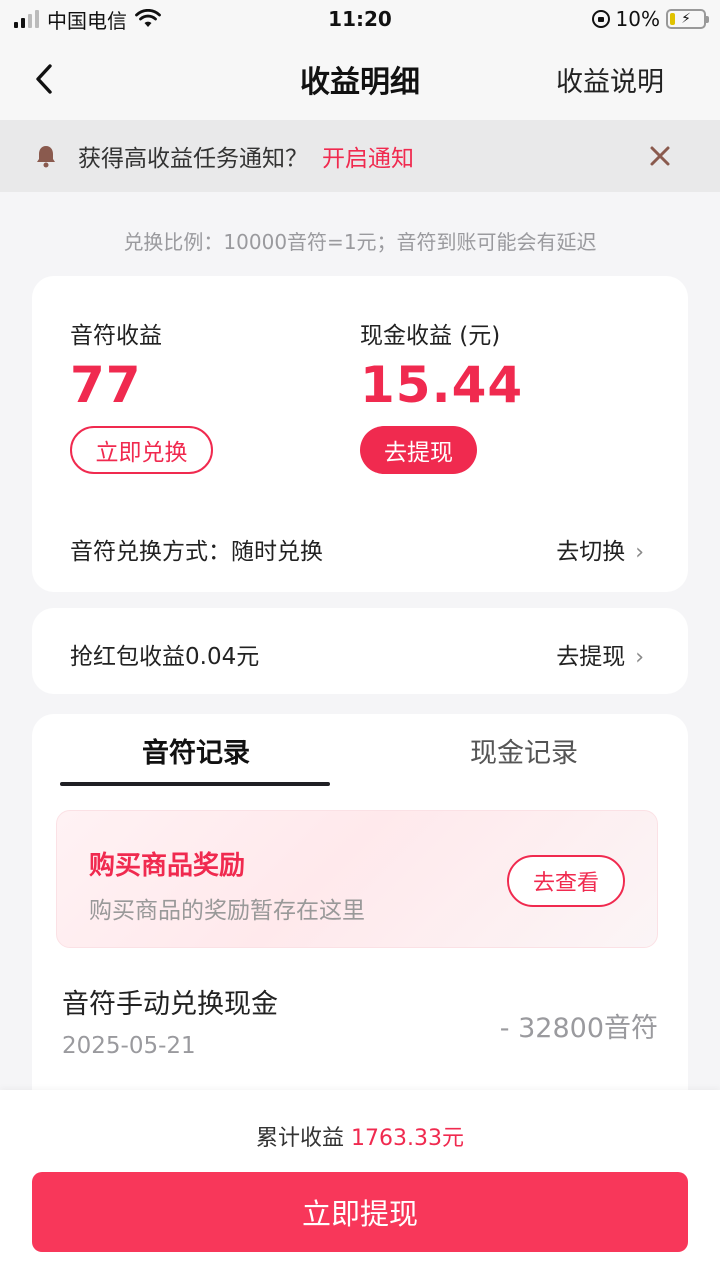 The image size is (720, 1280). What do you see at coordinates (196, 750) in the screenshot?
I see `tab-note-records: 音符记录` at bounding box center [196, 750].